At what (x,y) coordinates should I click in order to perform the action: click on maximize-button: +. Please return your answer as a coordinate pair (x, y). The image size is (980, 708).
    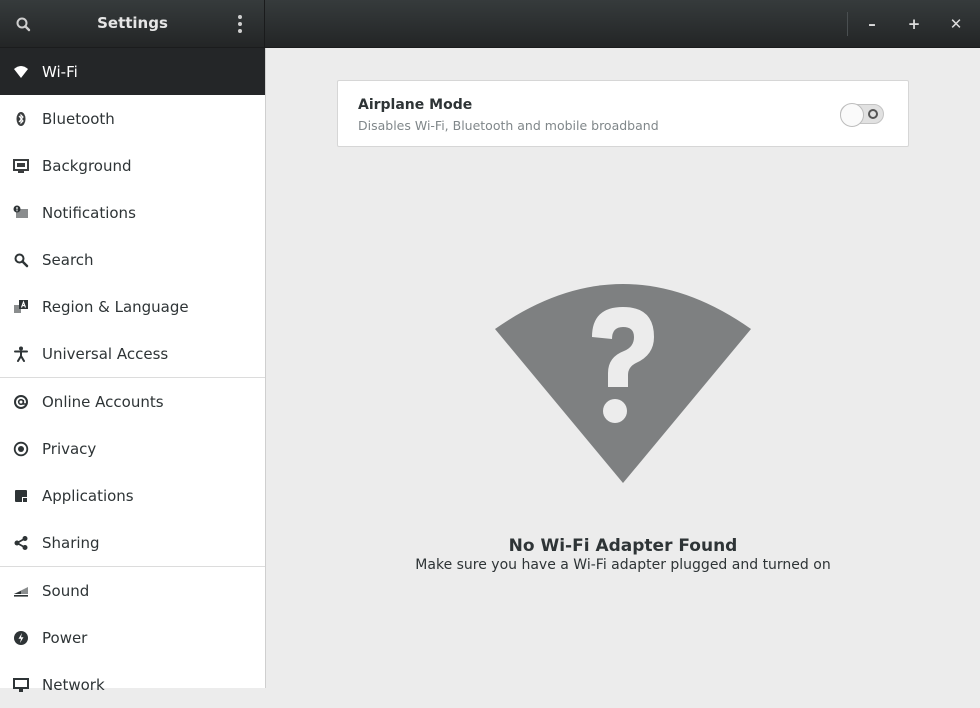
    Looking at the image, I should click on (914, 24).